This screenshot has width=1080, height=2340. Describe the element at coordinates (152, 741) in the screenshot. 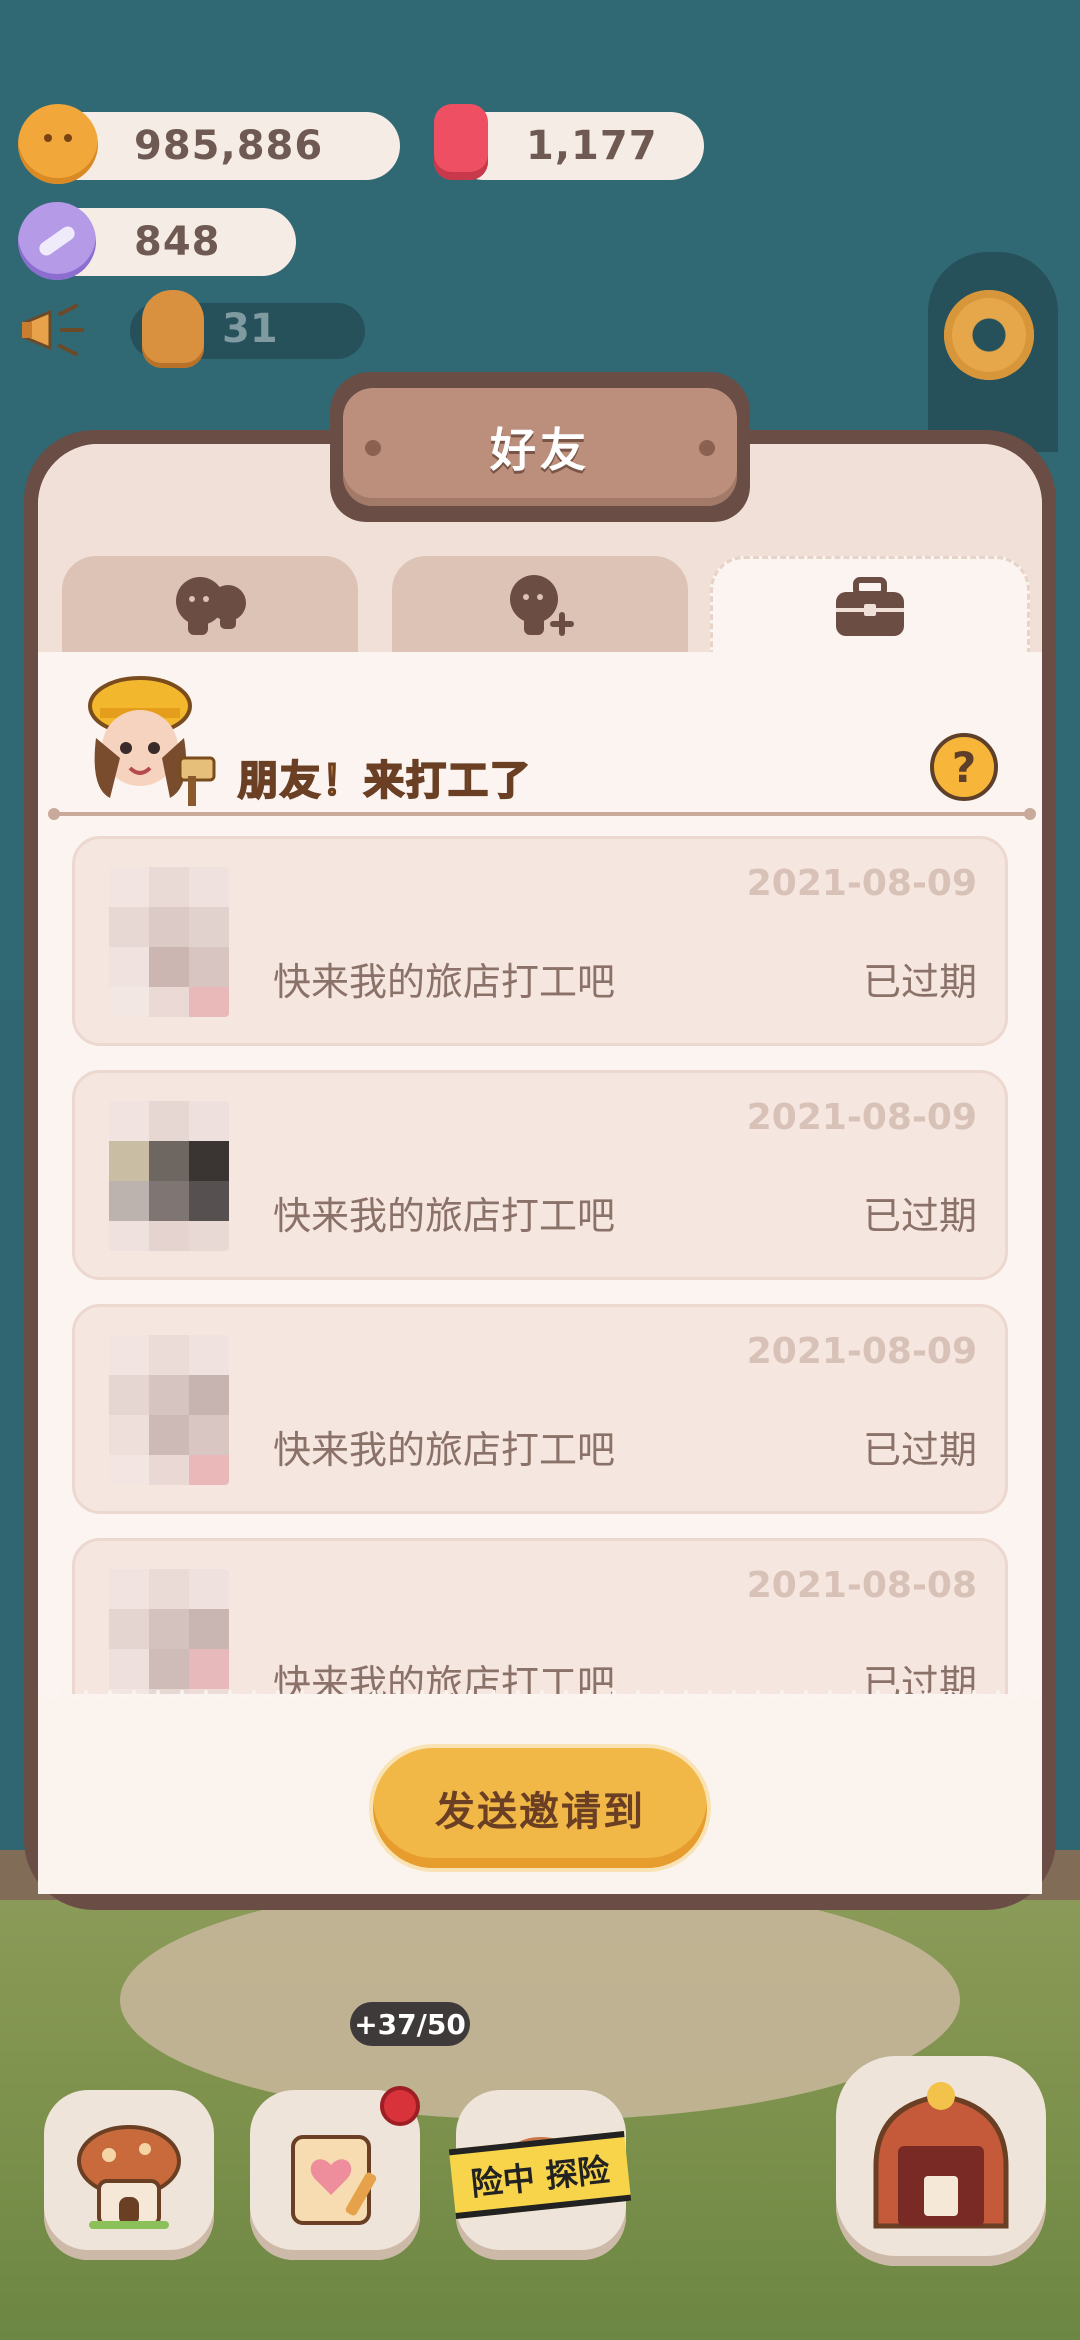

I see `worker-girl-avatar` at that location.